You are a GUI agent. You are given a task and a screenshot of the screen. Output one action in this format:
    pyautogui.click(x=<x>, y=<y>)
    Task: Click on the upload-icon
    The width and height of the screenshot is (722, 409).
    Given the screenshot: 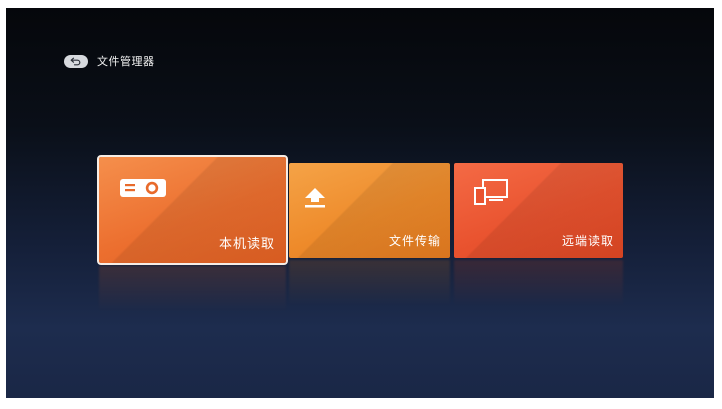 What is the action you would take?
    pyautogui.click(x=315, y=198)
    